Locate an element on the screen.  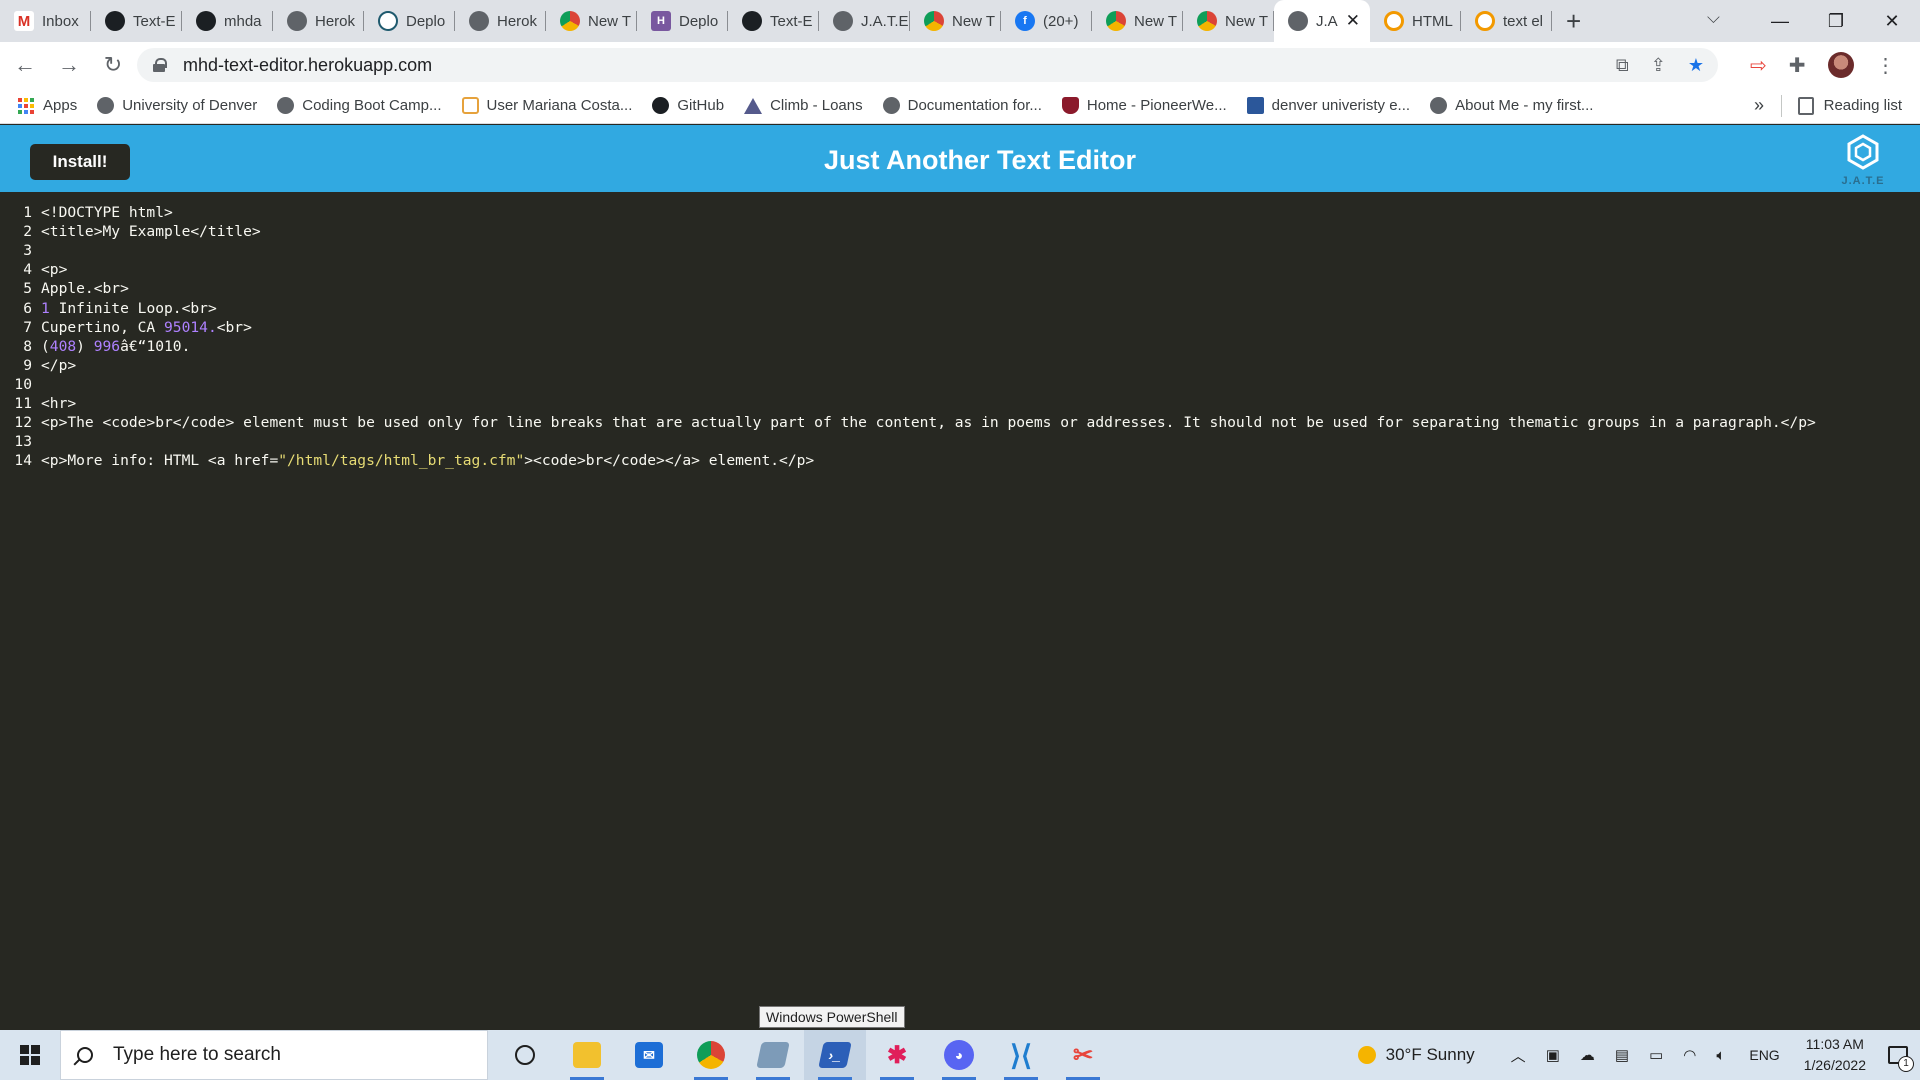
pioneer-shield-icon is located at coordinates (1070, 105).